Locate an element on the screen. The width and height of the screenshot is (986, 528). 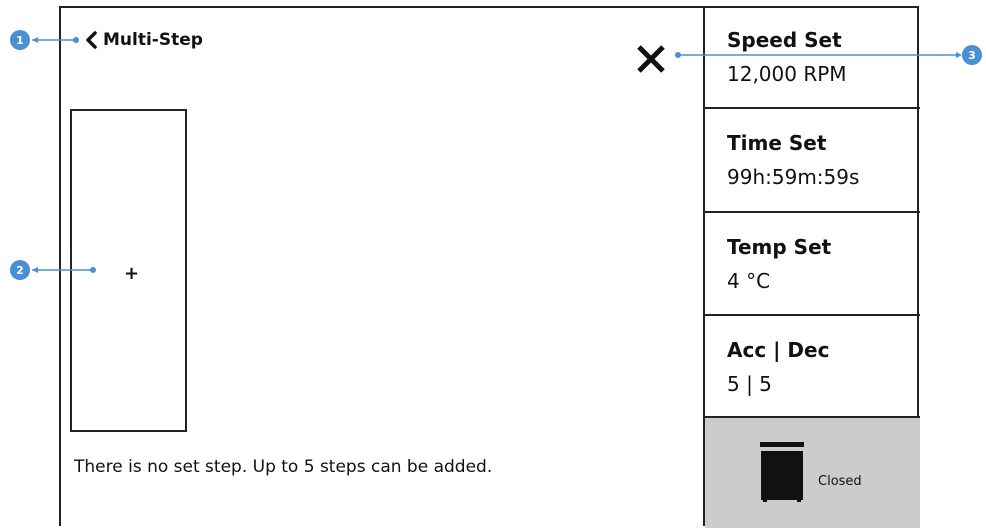
annotation-marker-1: 1 is located at coordinates (20, 40).